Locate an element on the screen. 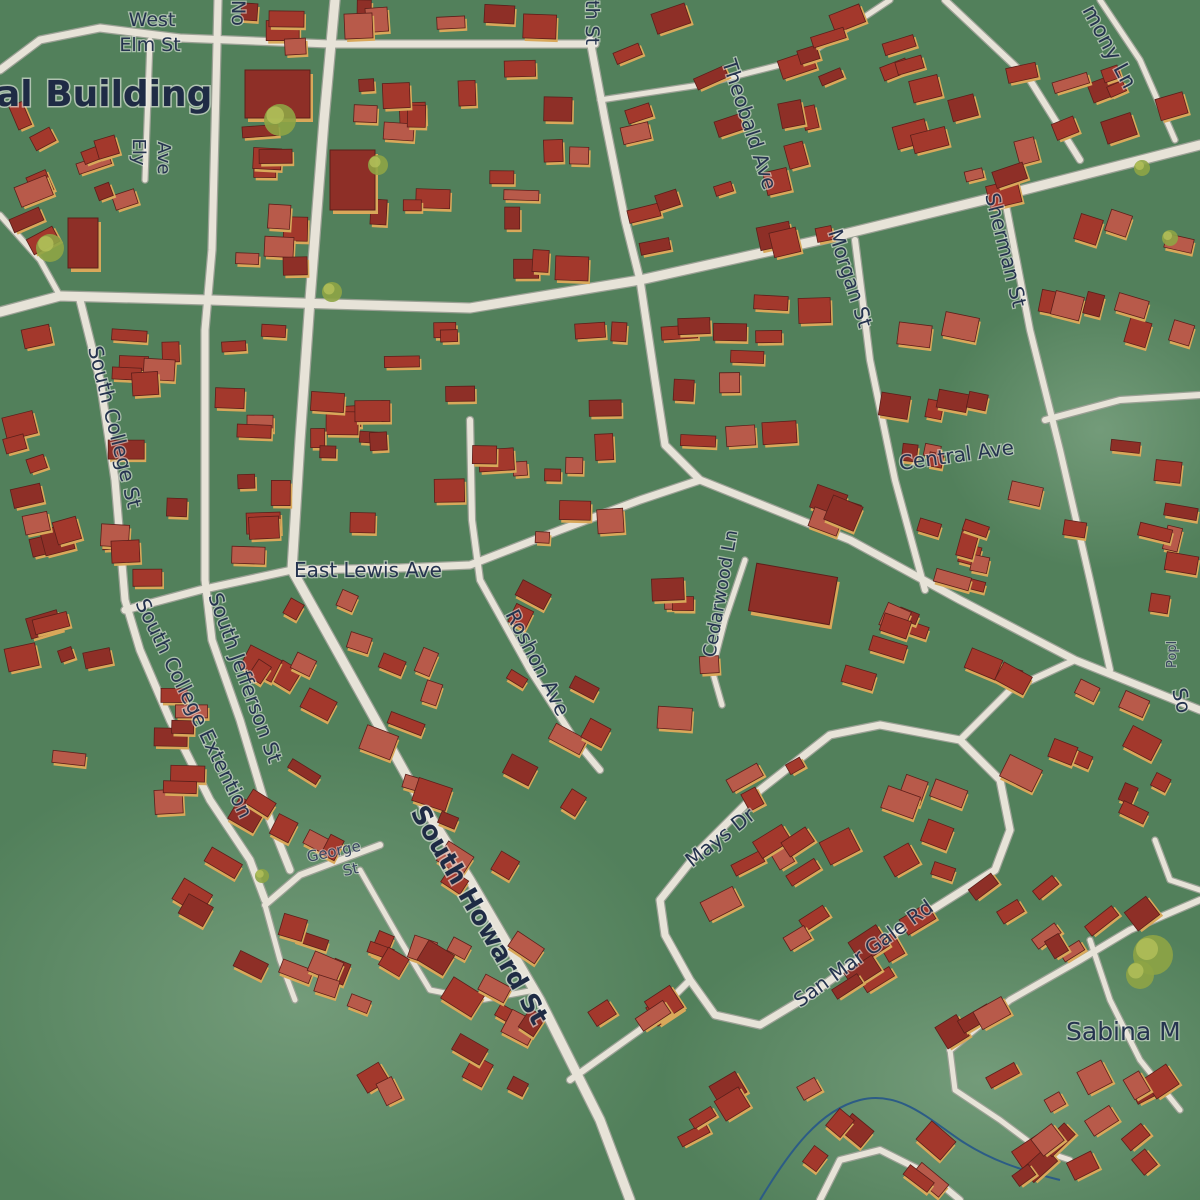  label-ely-ave: Ely is located at coordinates (139, 152).